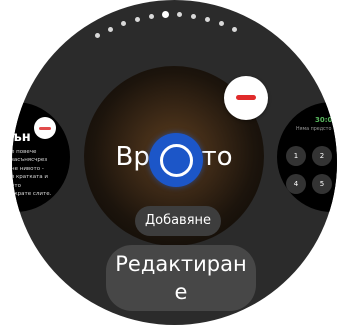  I want to click on edit-tiles-button: Редактиране, so click(181, 278).